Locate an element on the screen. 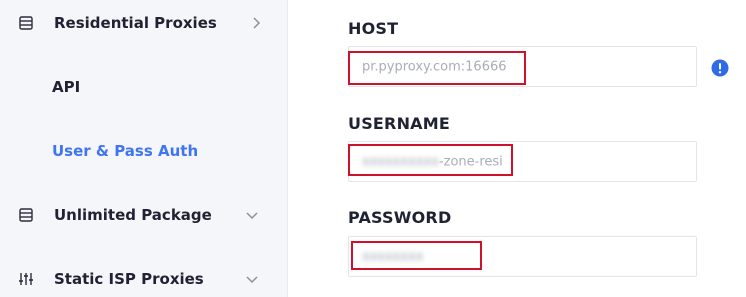 Image resolution: width=746 pixels, height=297 pixels. username-field: xxxxxxxxxx-zone-resi is located at coordinates (522, 161).